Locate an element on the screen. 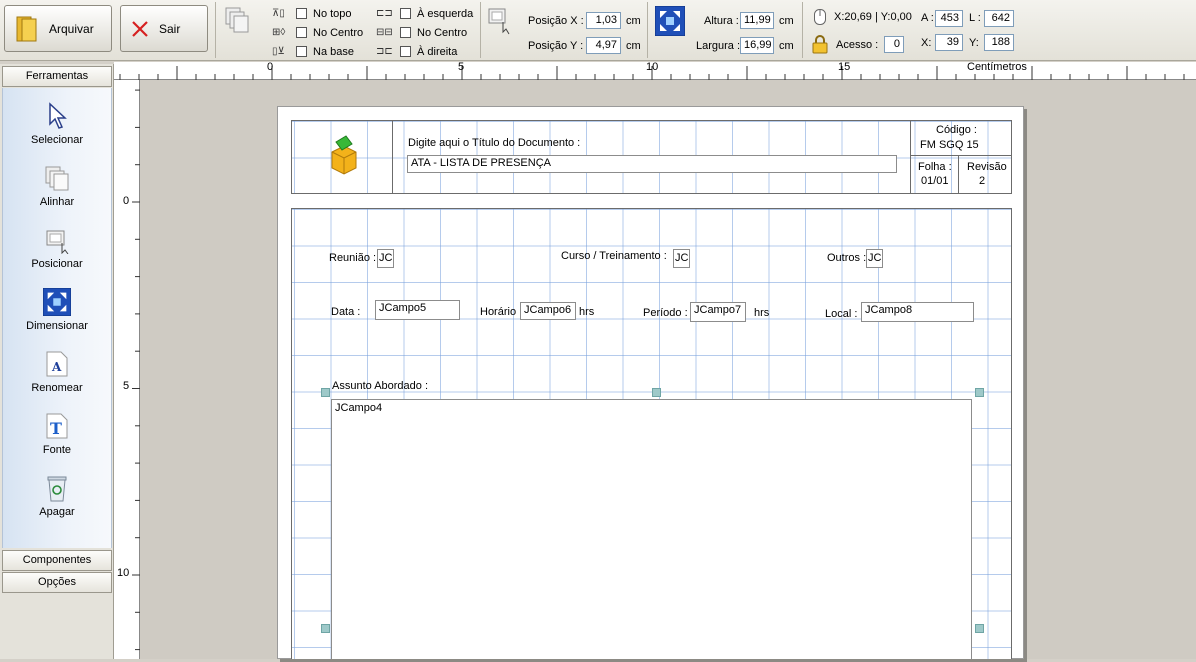 This screenshot has width=1196, height=662. y-input: 188 is located at coordinates (999, 42).